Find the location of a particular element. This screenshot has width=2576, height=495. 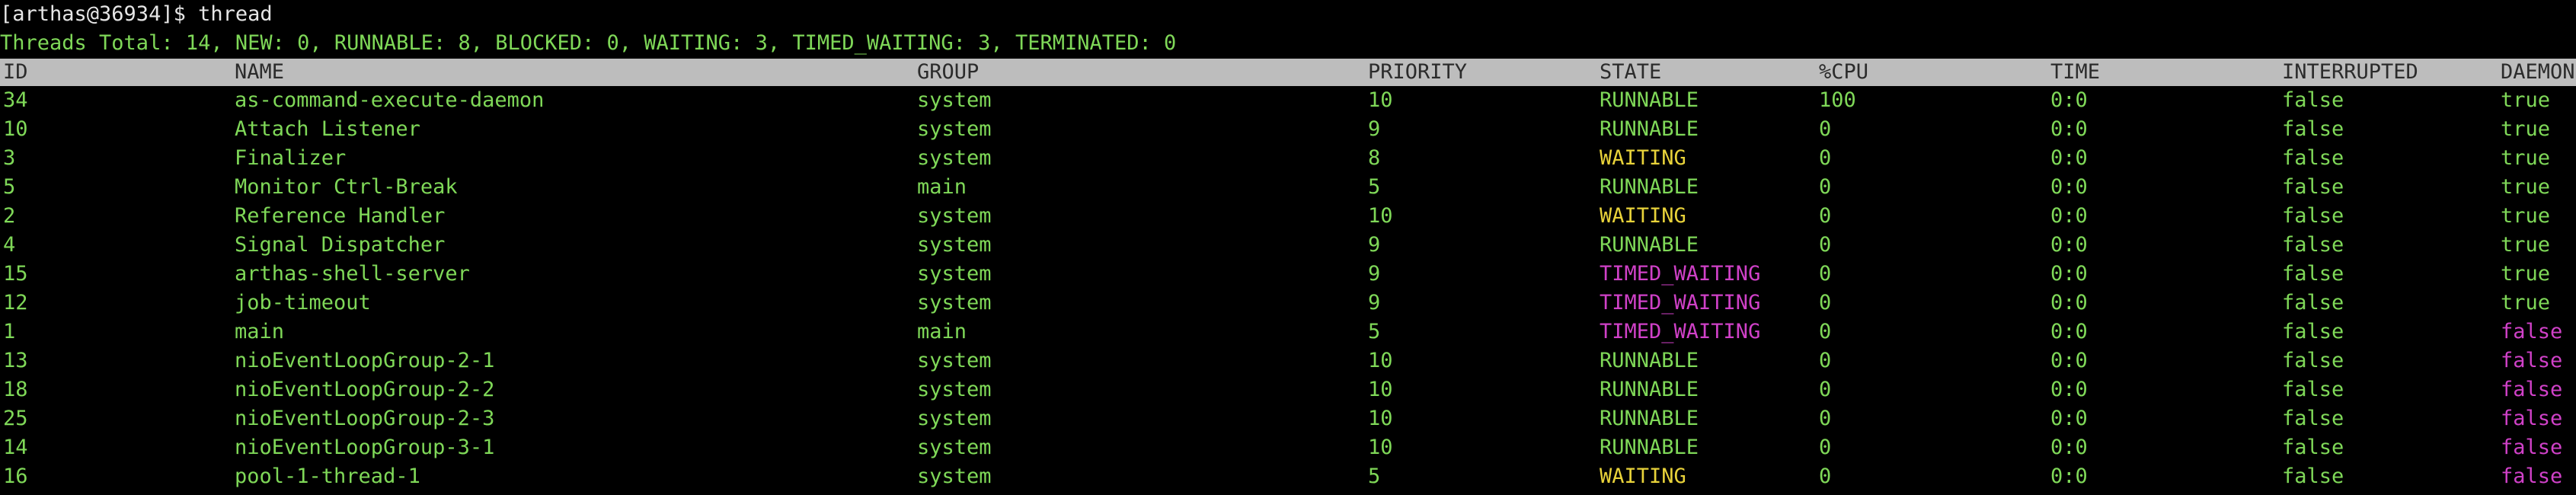

table-row: 3 Finalizer system 8 WAITING 0 0:0 false true is located at coordinates (1288, 158).